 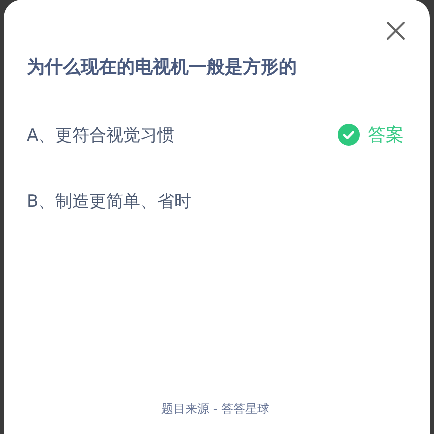 What do you see at coordinates (396, 31) in the screenshot?
I see `close-icon` at bounding box center [396, 31].